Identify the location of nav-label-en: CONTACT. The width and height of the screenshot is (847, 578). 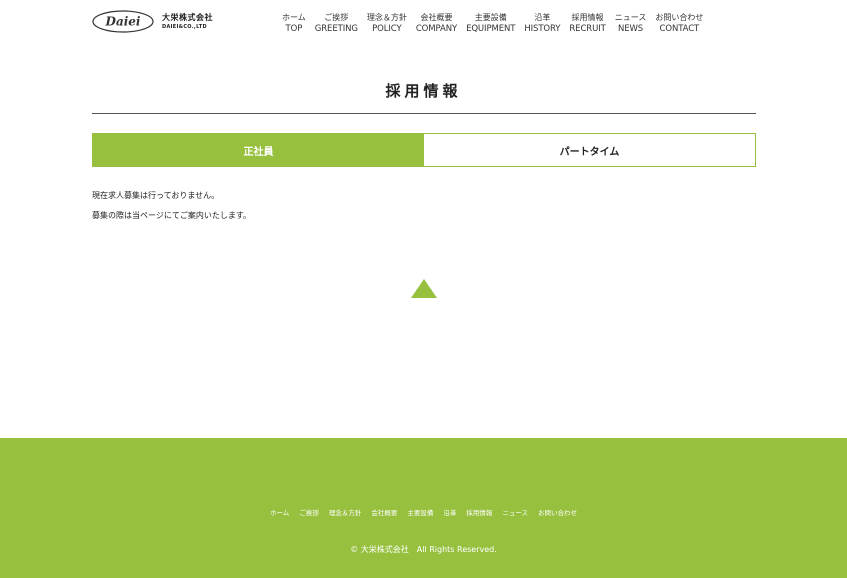
(679, 29).